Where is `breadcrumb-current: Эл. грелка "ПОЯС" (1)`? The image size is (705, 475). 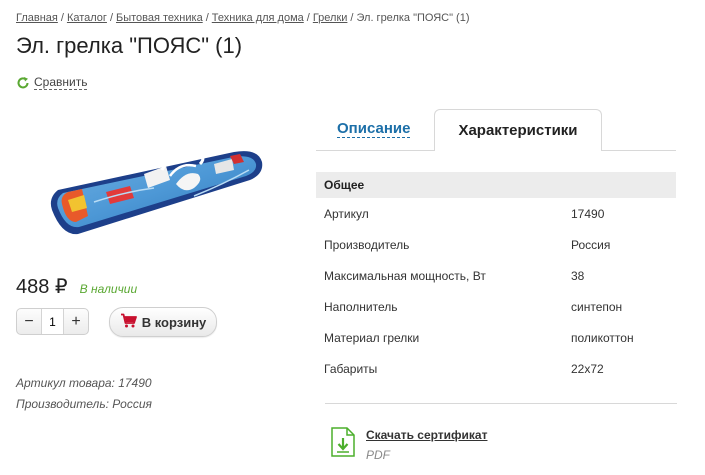 breadcrumb-current: Эл. грелка "ПОЯС" (1) is located at coordinates (413, 18).